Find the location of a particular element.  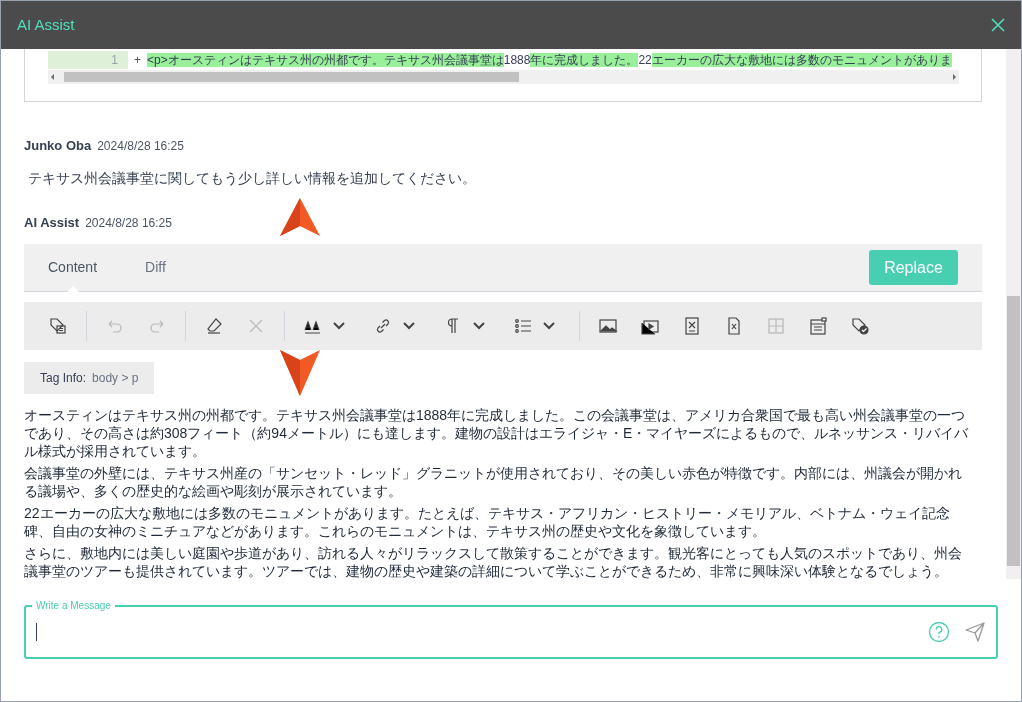

field-label: Write a Message is located at coordinates (73, 605).